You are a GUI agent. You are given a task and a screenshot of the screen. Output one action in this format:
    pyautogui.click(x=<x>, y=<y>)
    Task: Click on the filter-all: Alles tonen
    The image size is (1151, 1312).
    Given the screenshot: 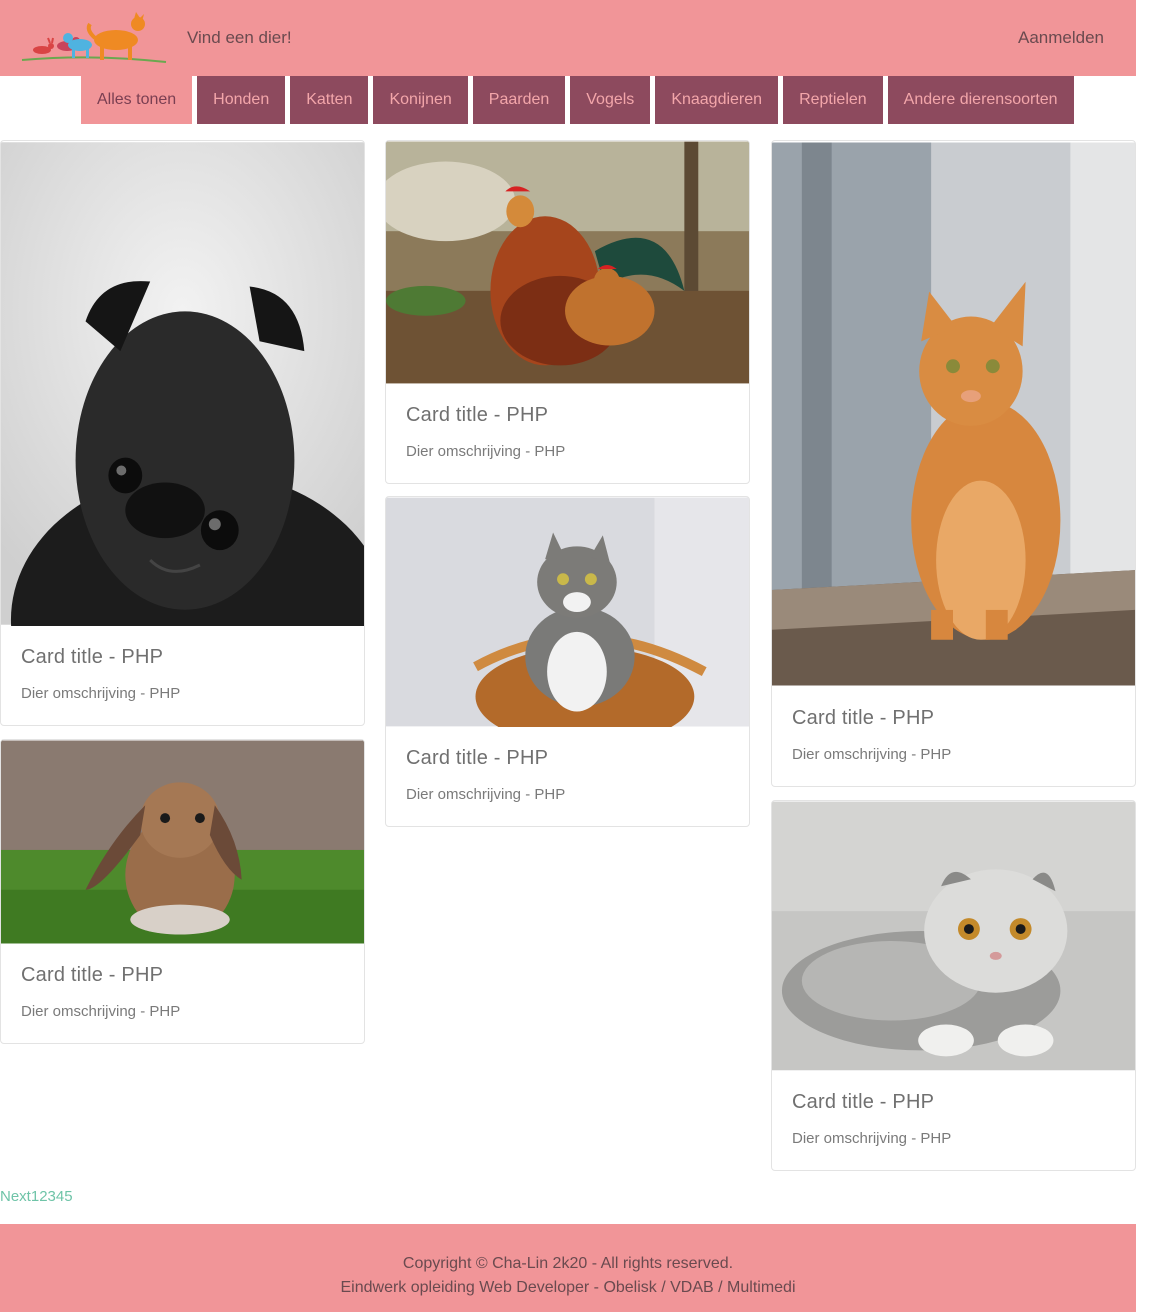 What is the action you would take?
    pyautogui.click(x=137, y=100)
    